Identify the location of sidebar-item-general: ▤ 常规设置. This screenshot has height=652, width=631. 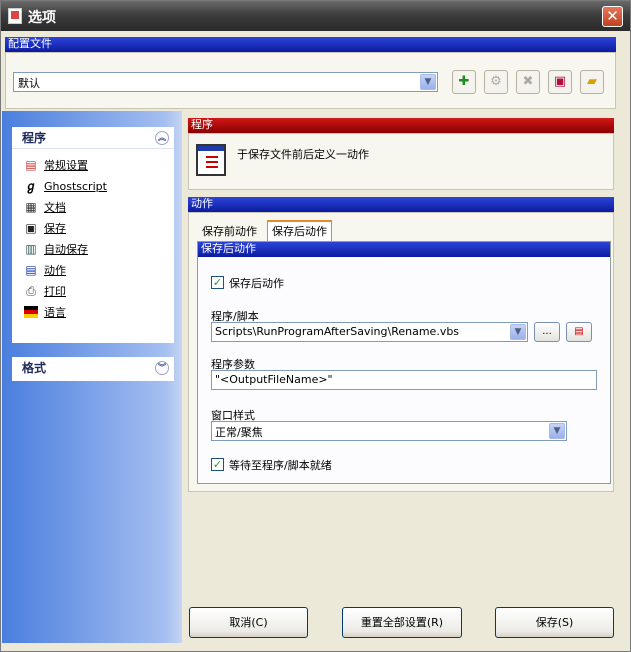
(93, 165).